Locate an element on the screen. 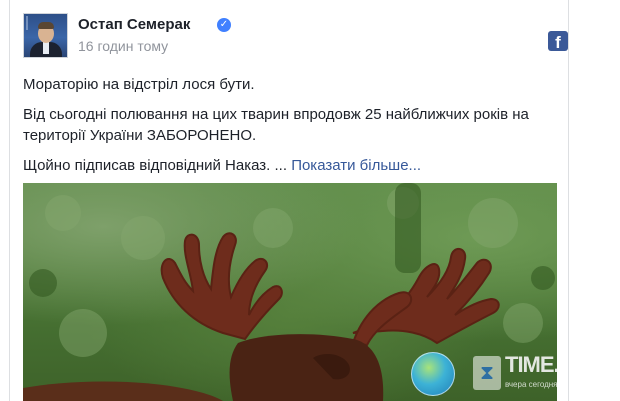  hourglass-icon: ⧗ is located at coordinates (487, 373).